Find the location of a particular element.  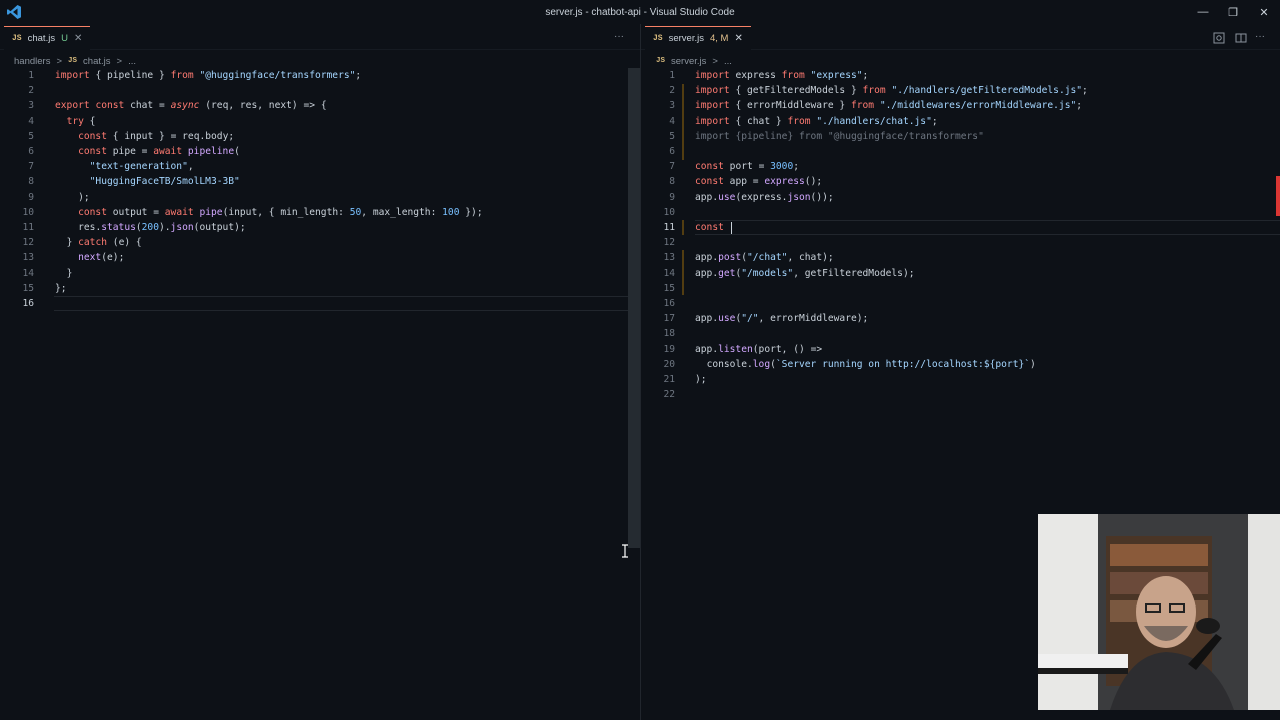

tab-chat-js: JS chat.js U ✕ is located at coordinates (47, 38).